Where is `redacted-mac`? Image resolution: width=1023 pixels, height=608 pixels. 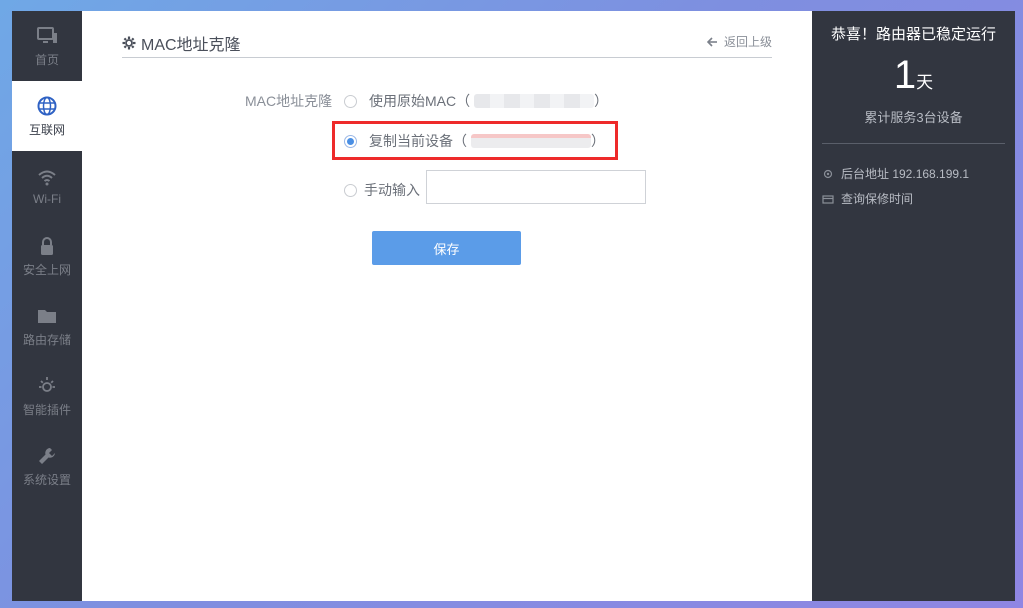
redacted-mac is located at coordinates (534, 101).